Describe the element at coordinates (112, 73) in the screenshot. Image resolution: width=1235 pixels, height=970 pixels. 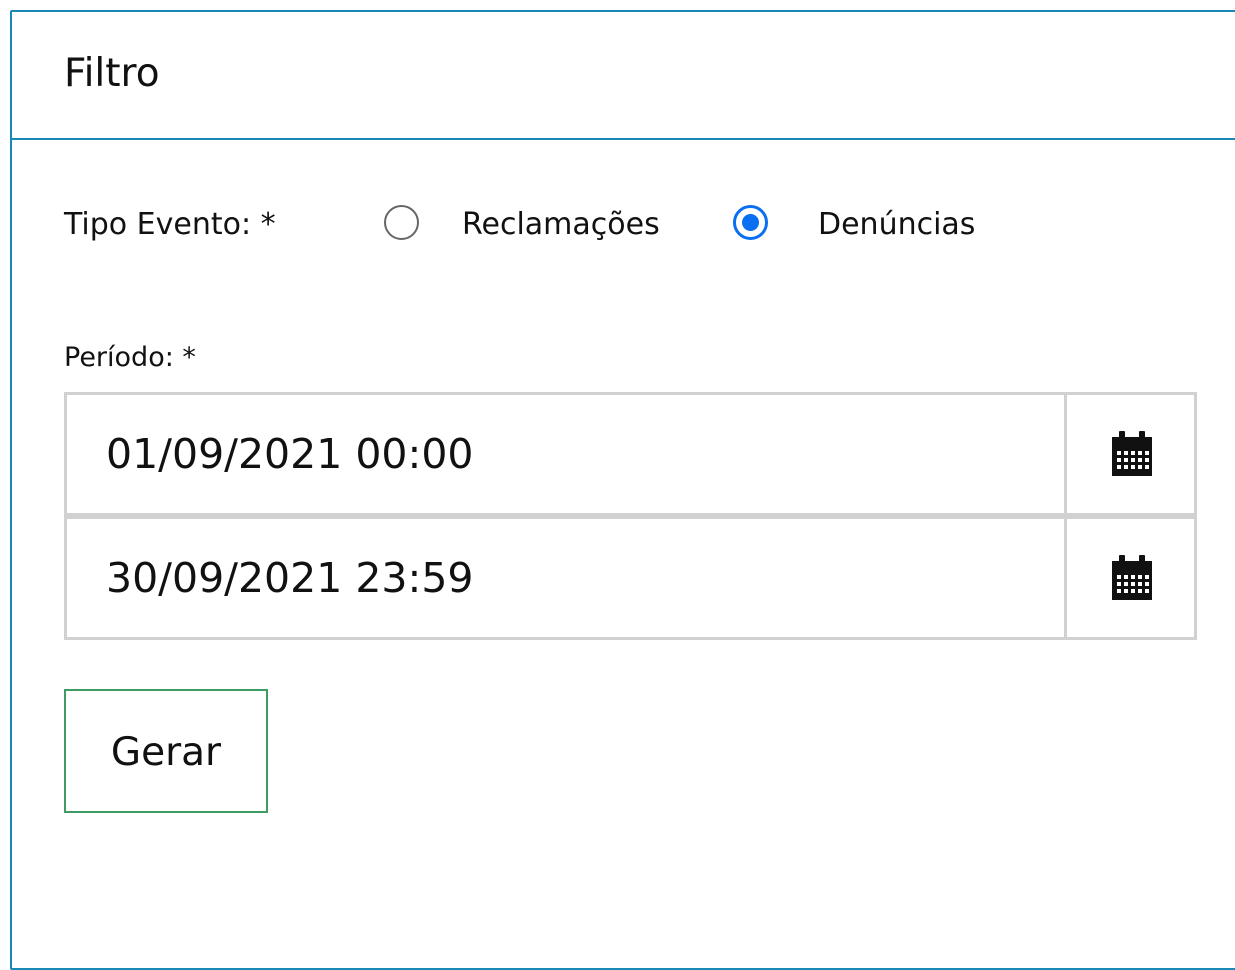
I see `panel-title: Filtro` at that location.